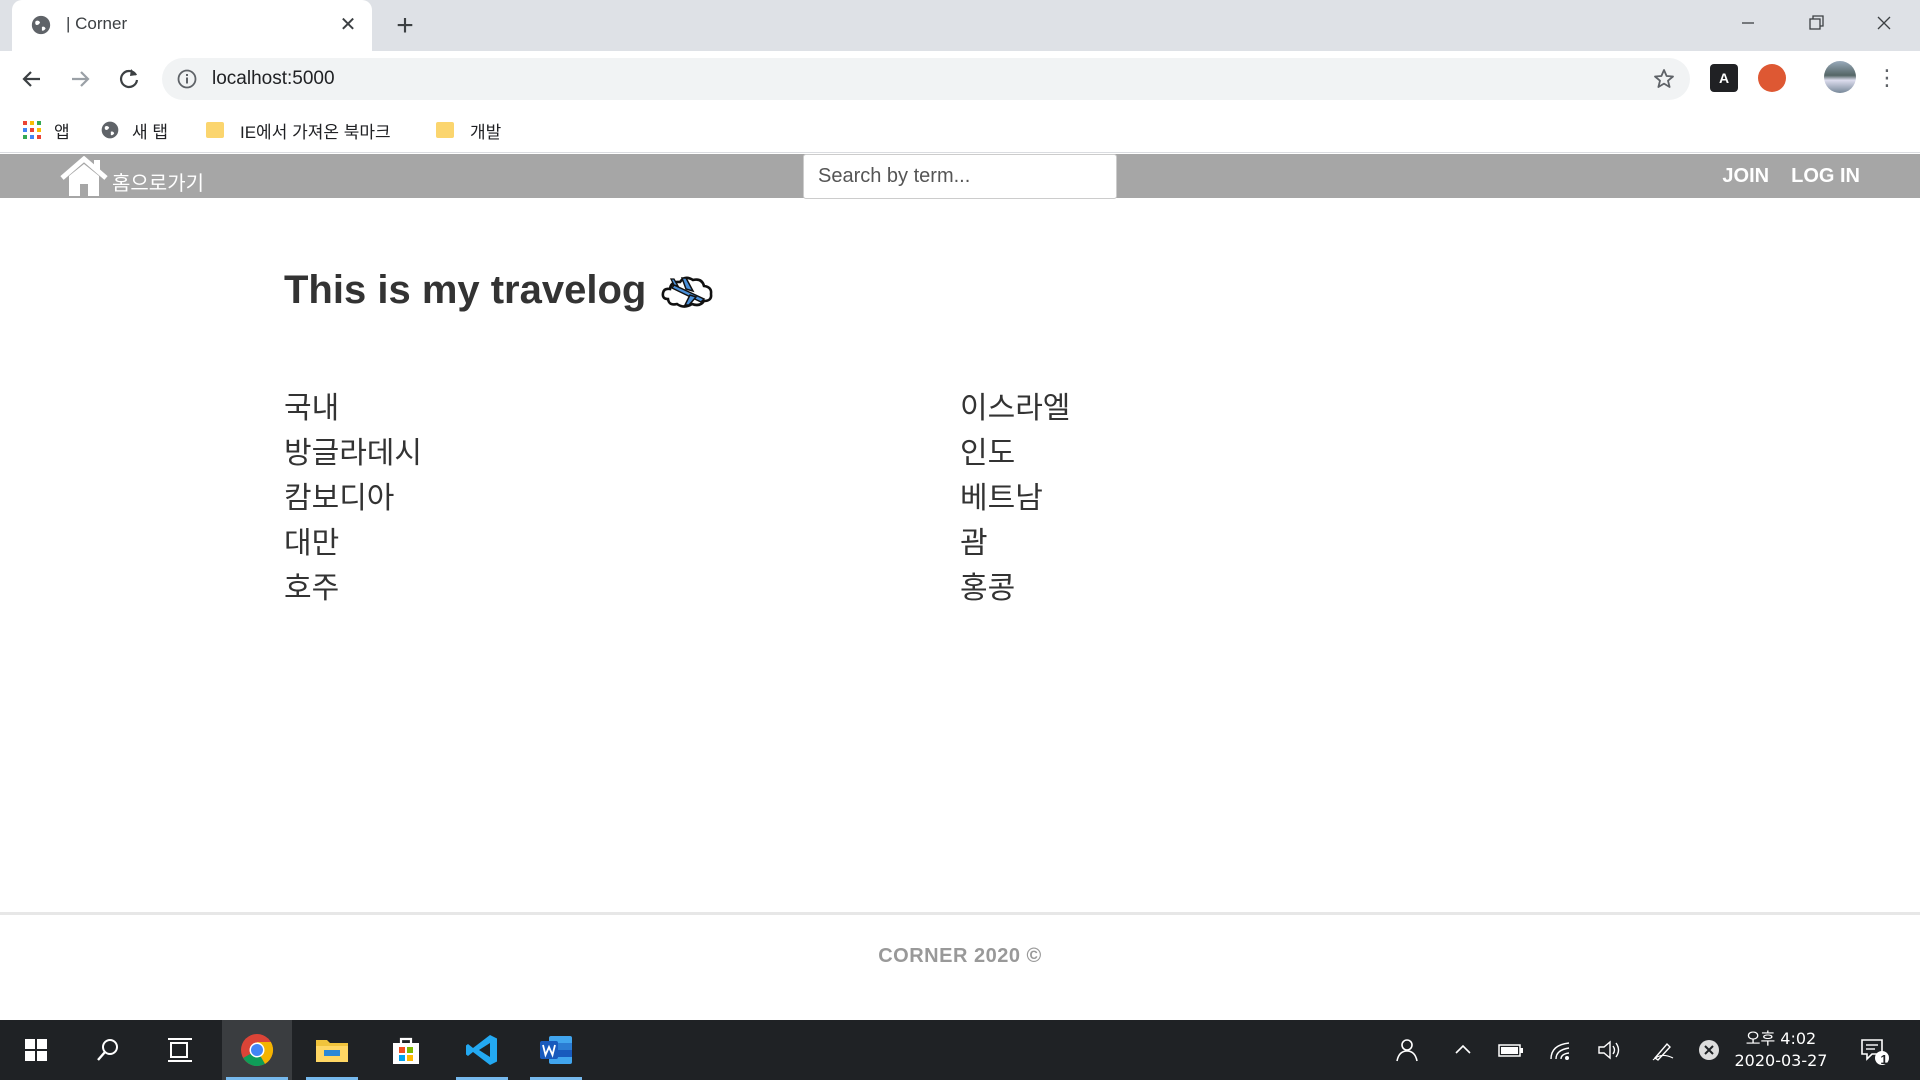 This screenshot has height=1080, width=1920. I want to click on menu-dots-icon: ⋮, so click(1887, 78).